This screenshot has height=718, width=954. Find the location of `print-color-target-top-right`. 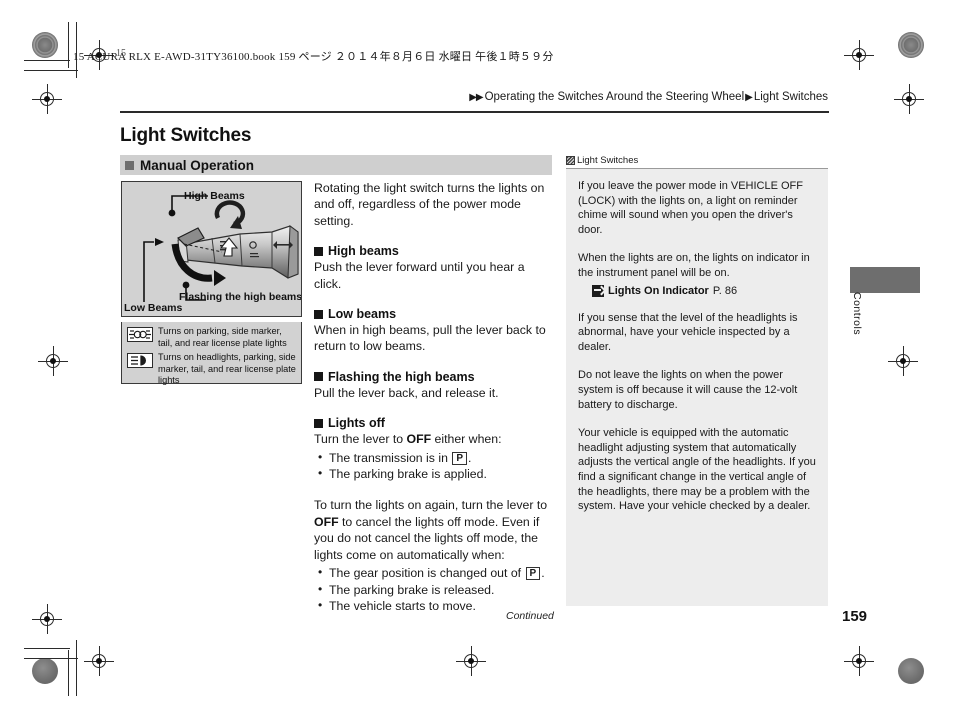

print-color-target-top-right is located at coordinates (911, 45).